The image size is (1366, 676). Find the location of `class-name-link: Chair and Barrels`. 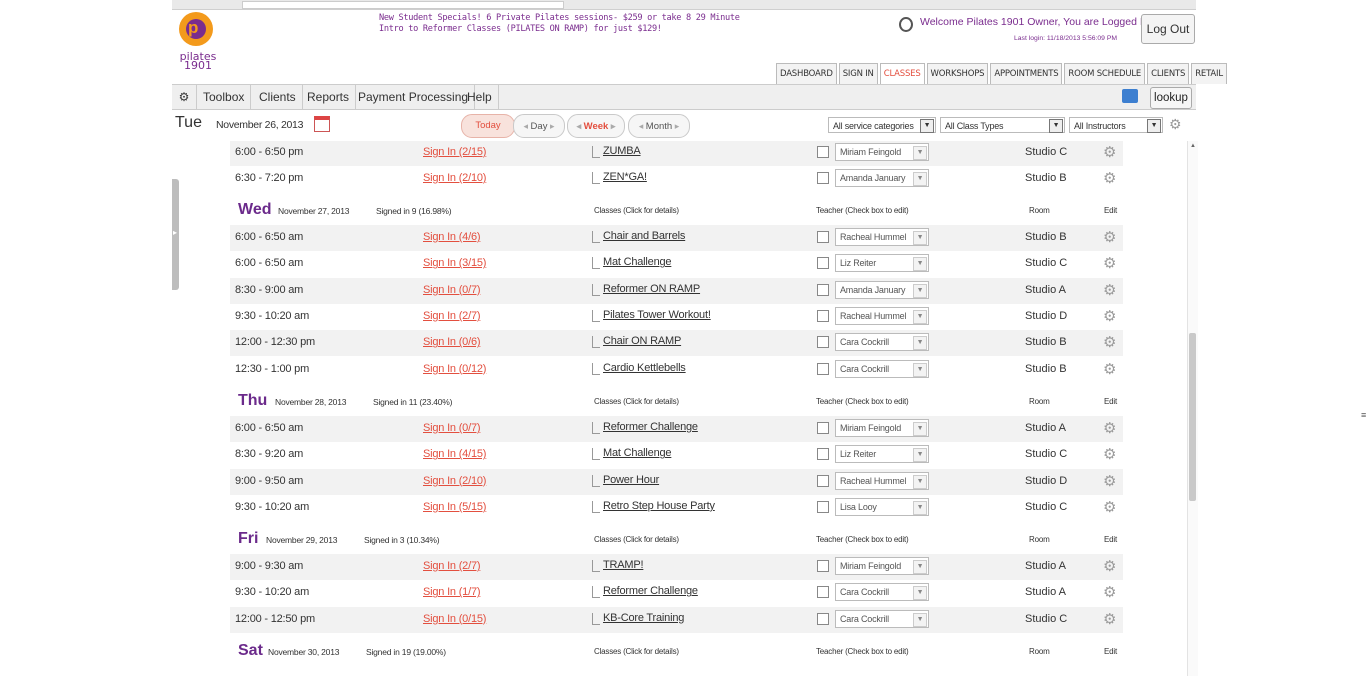

class-name-link: Chair and Barrels is located at coordinates (638, 236).